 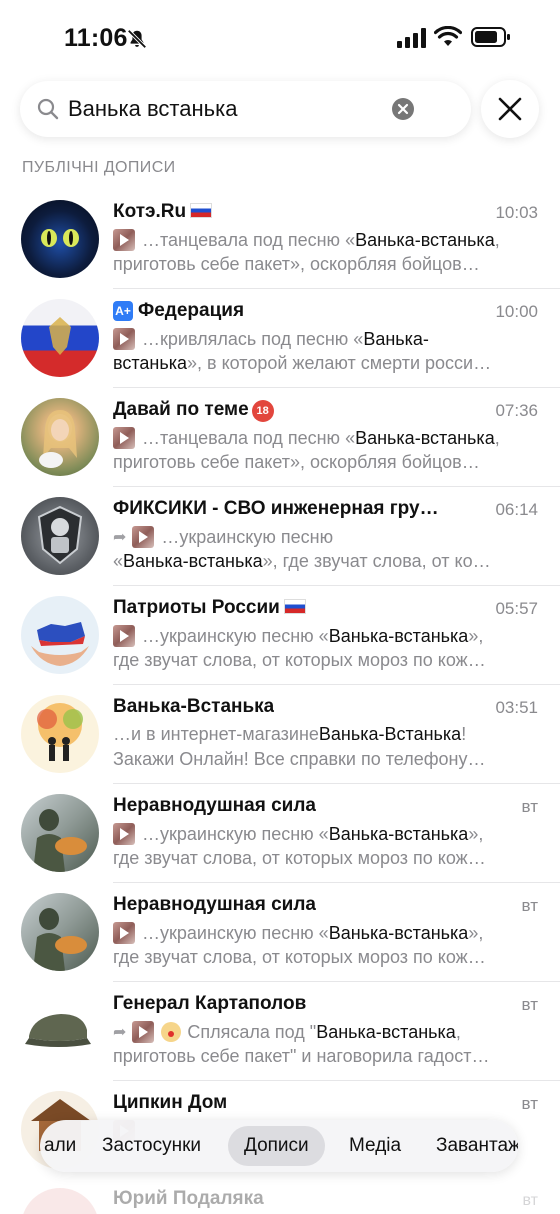 What do you see at coordinates (60, 732) in the screenshot?
I see `family-tree-image` at bounding box center [60, 732].